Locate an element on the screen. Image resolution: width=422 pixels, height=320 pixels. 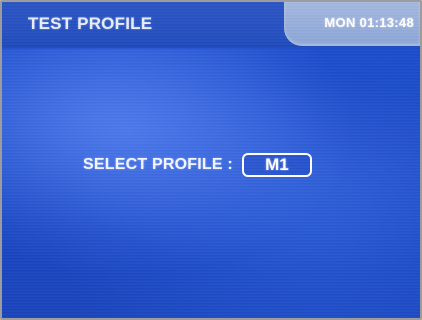
profile-select-row: SELECT PROFILE : M1 is located at coordinates (197, 165).